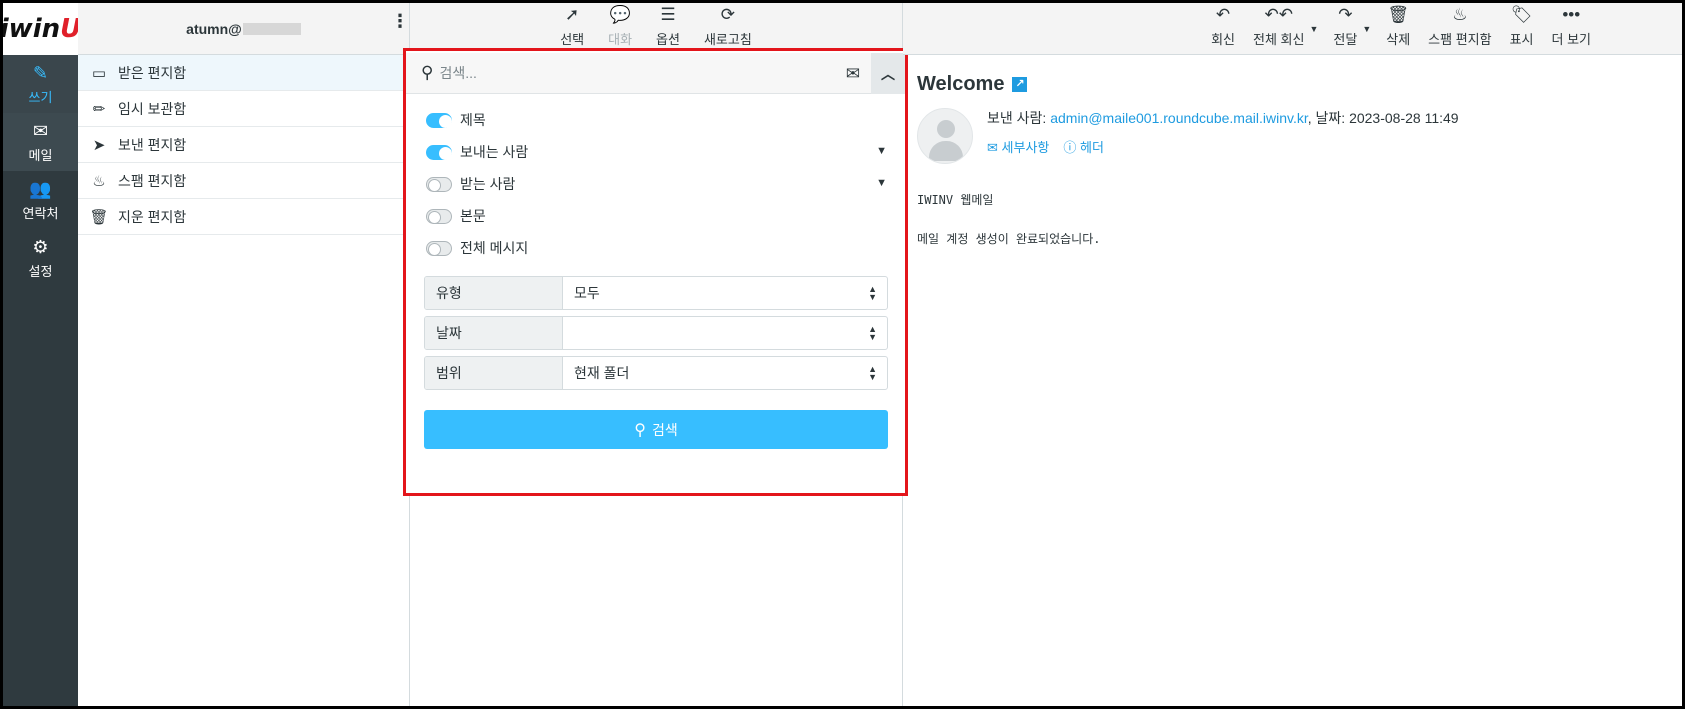 This screenshot has height=709, width=1685. What do you see at coordinates (42, 29) in the screenshot?
I see `logo: iwin U` at bounding box center [42, 29].